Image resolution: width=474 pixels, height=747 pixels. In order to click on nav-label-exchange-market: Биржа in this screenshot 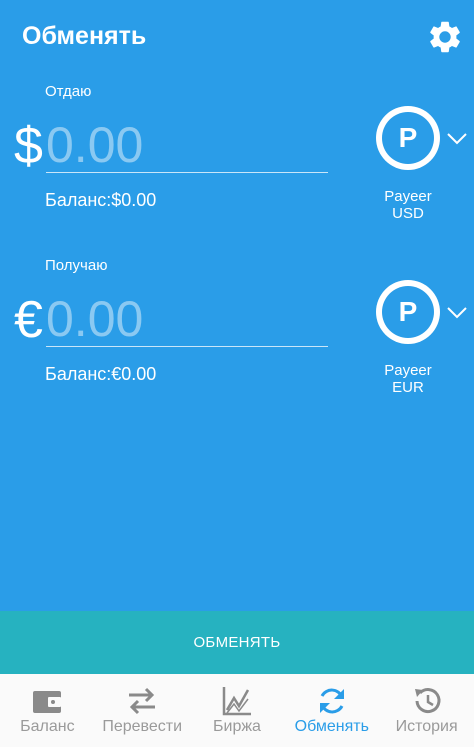, I will do `click(237, 726)`.